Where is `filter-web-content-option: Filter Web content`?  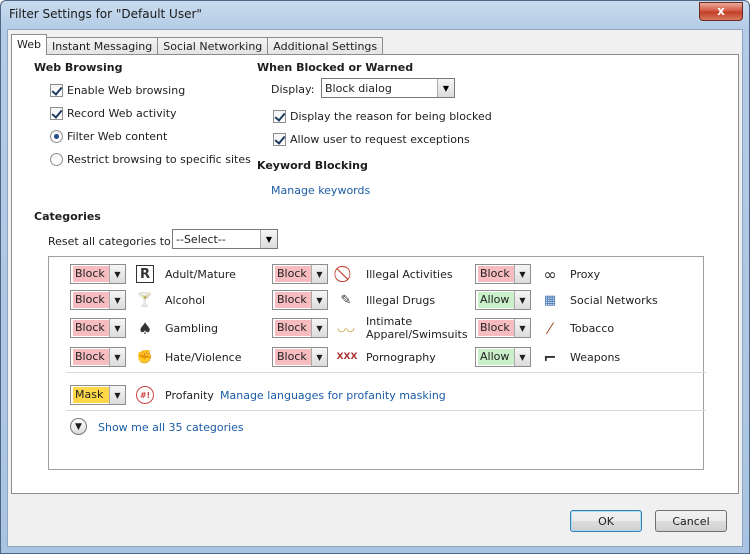
filter-web-content-option: Filter Web content is located at coordinates (108, 136).